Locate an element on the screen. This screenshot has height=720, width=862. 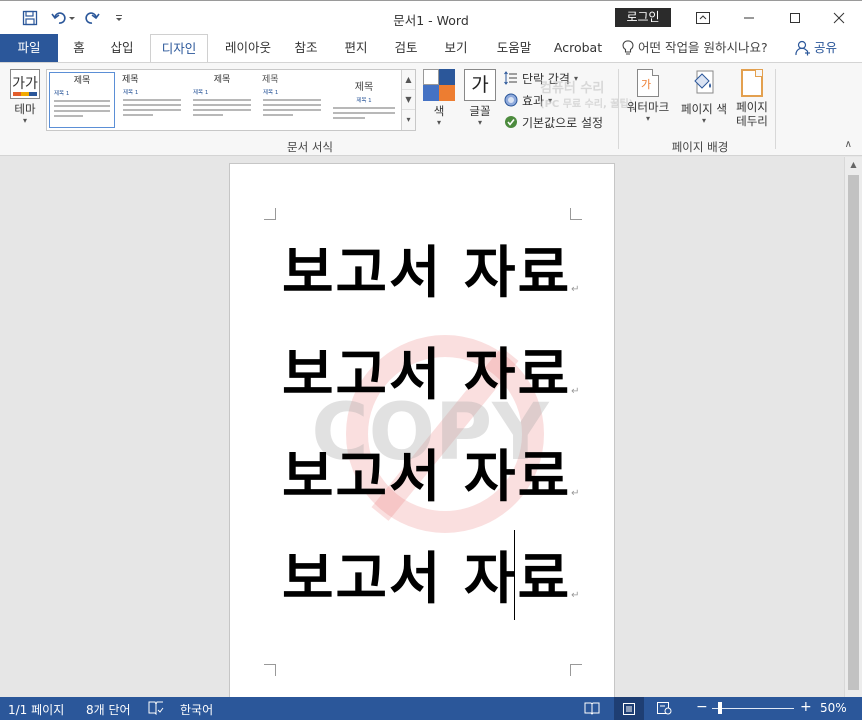
web-layout-icon is located at coordinates (664, 709).